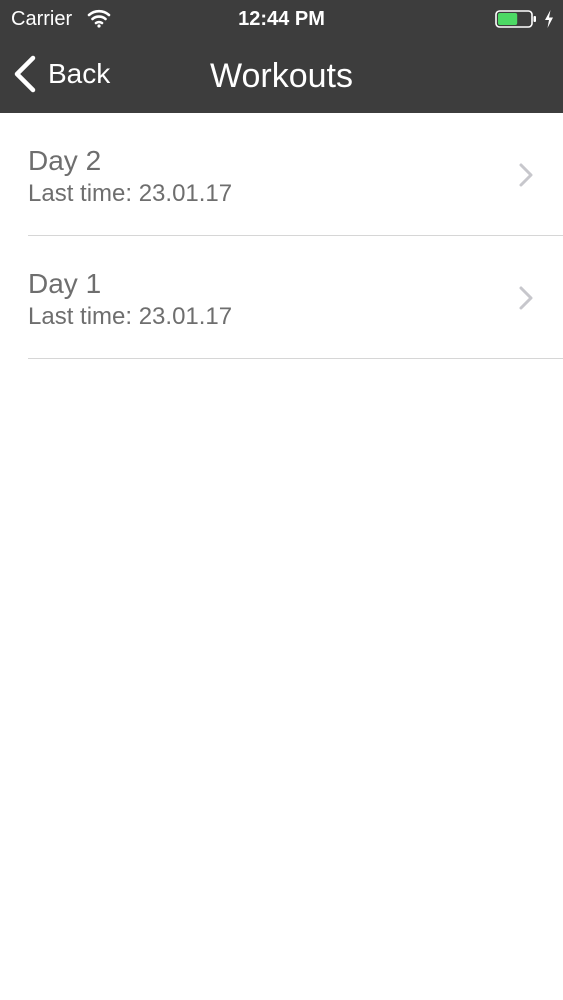  Describe the element at coordinates (281, 174) in the screenshot. I see `workout-list-item: Day 2 Last time: 23.01.17` at that location.